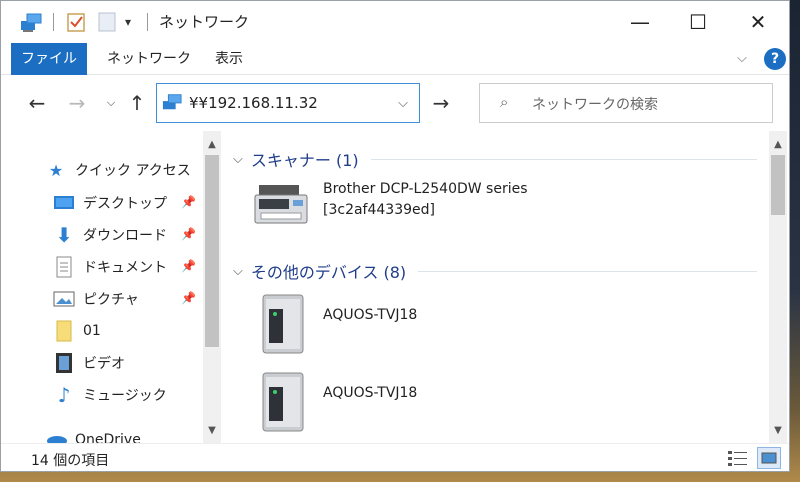  What do you see at coordinates (77, 103) in the screenshot?
I see `forward-button: →` at bounding box center [77, 103].